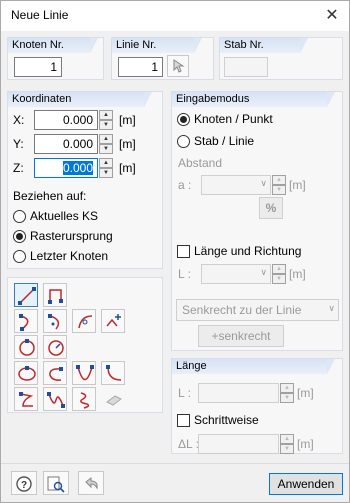  What do you see at coordinates (66, 120) in the screenshot?
I see `x-input: 0.000` at bounding box center [66, 120].